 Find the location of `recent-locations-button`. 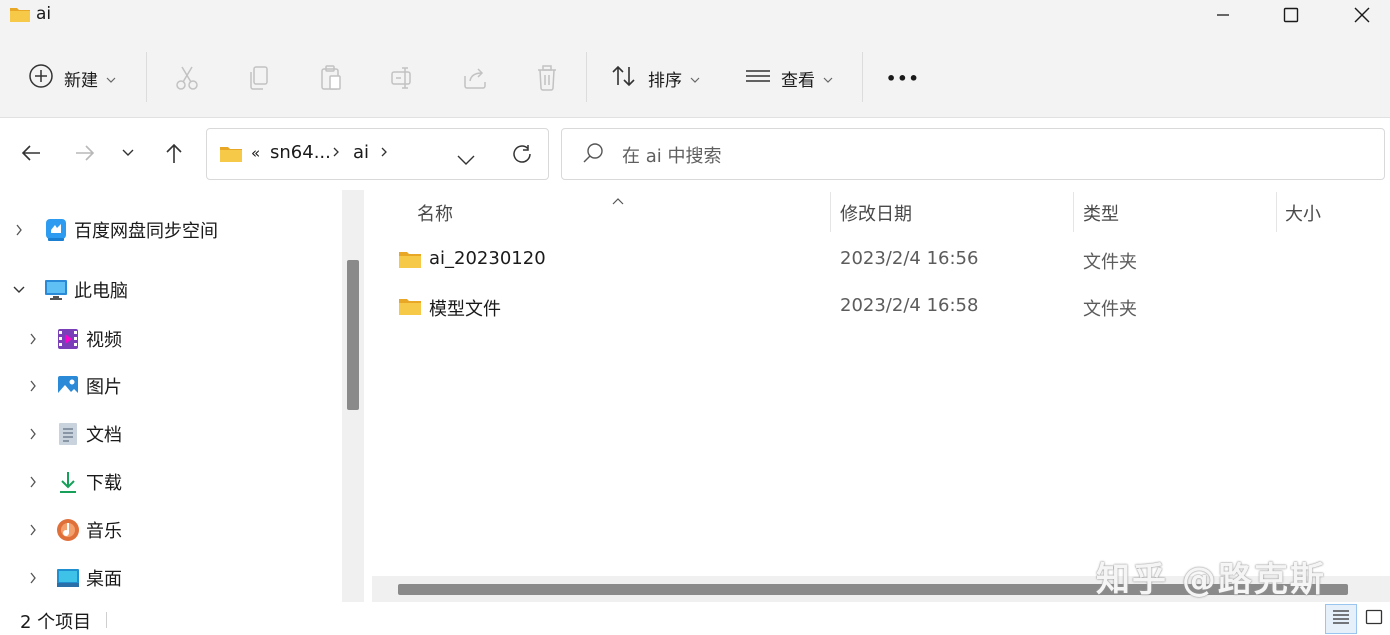

recent-locations-button is located at coordinates (128, 153).